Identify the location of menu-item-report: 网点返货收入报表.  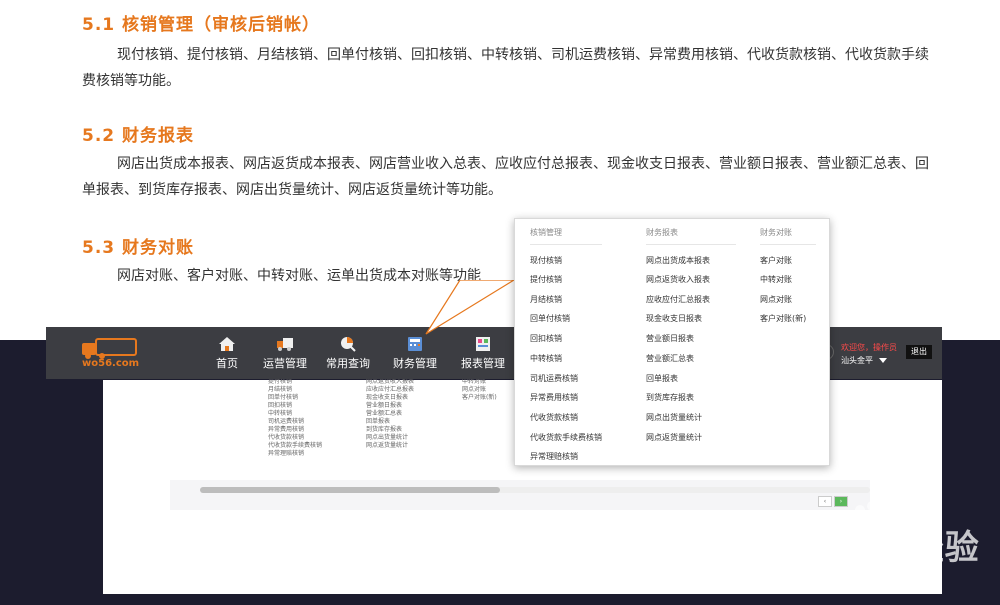
(678, 279).